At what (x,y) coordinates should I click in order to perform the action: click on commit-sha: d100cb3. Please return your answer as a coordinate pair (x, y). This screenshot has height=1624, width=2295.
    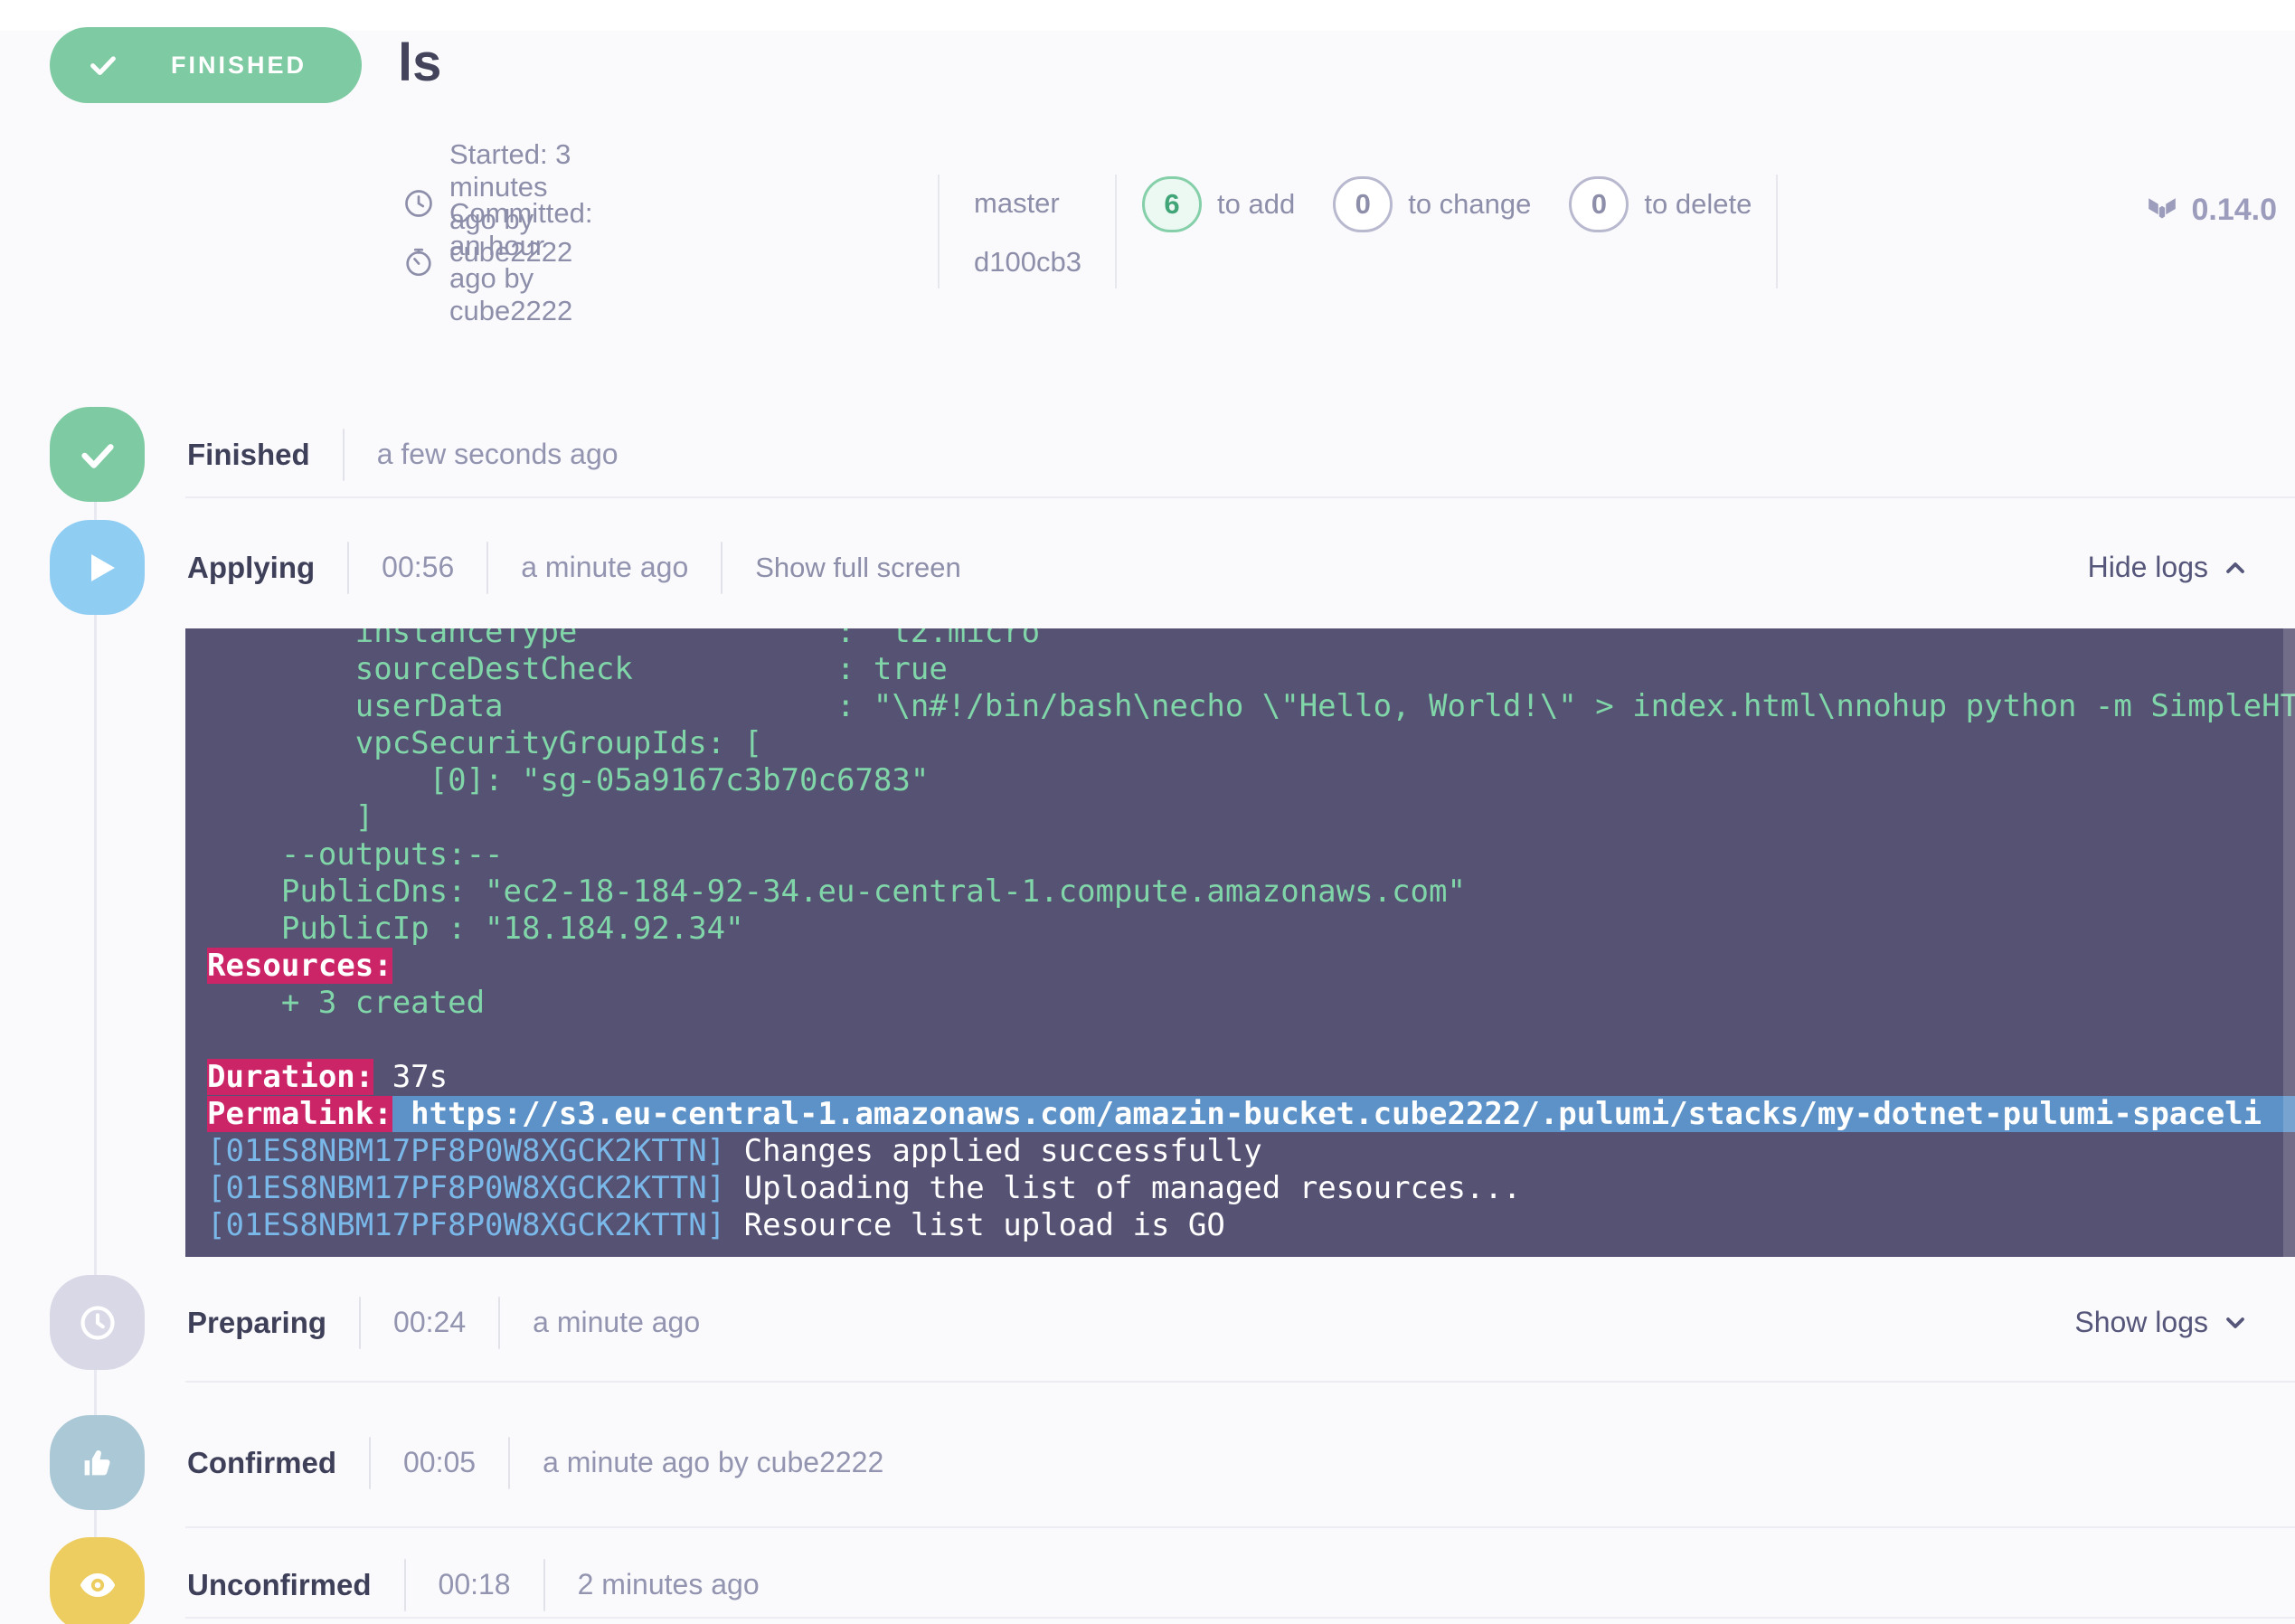
    Looking at the image, I should click on (1027, 262).